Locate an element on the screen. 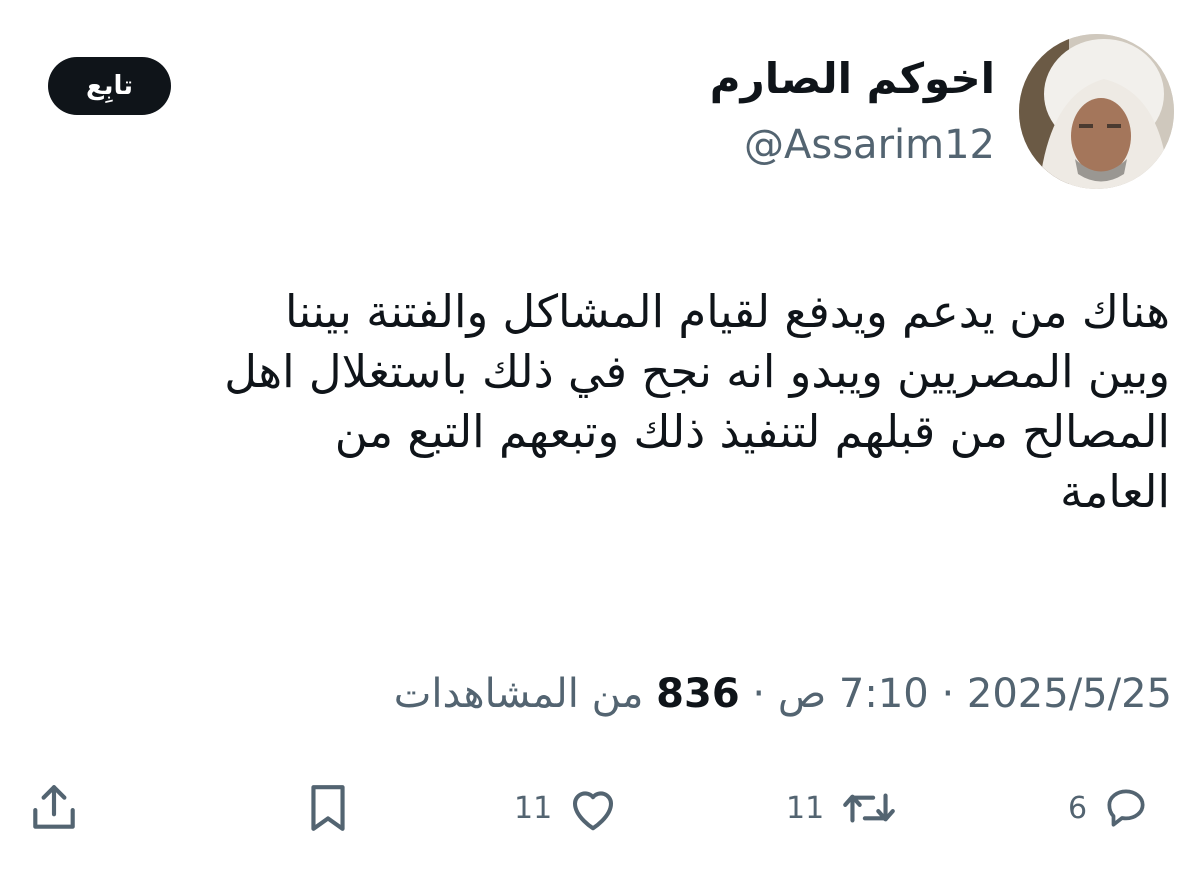  views-count: 836 is located at coordinates (698, 694).